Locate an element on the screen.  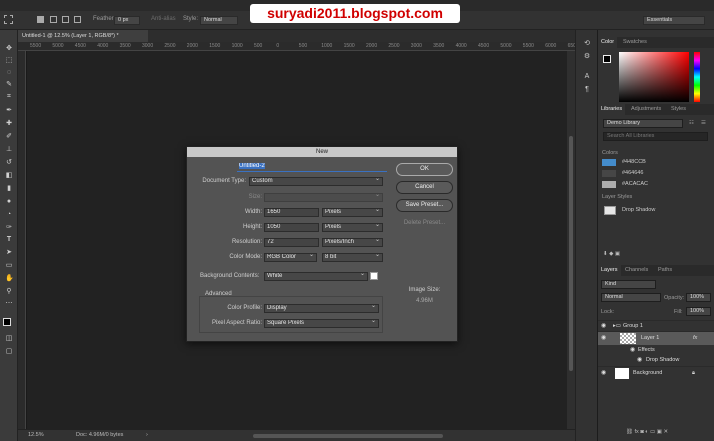
intersect-selection-icon is located at coordinates (77, 19).